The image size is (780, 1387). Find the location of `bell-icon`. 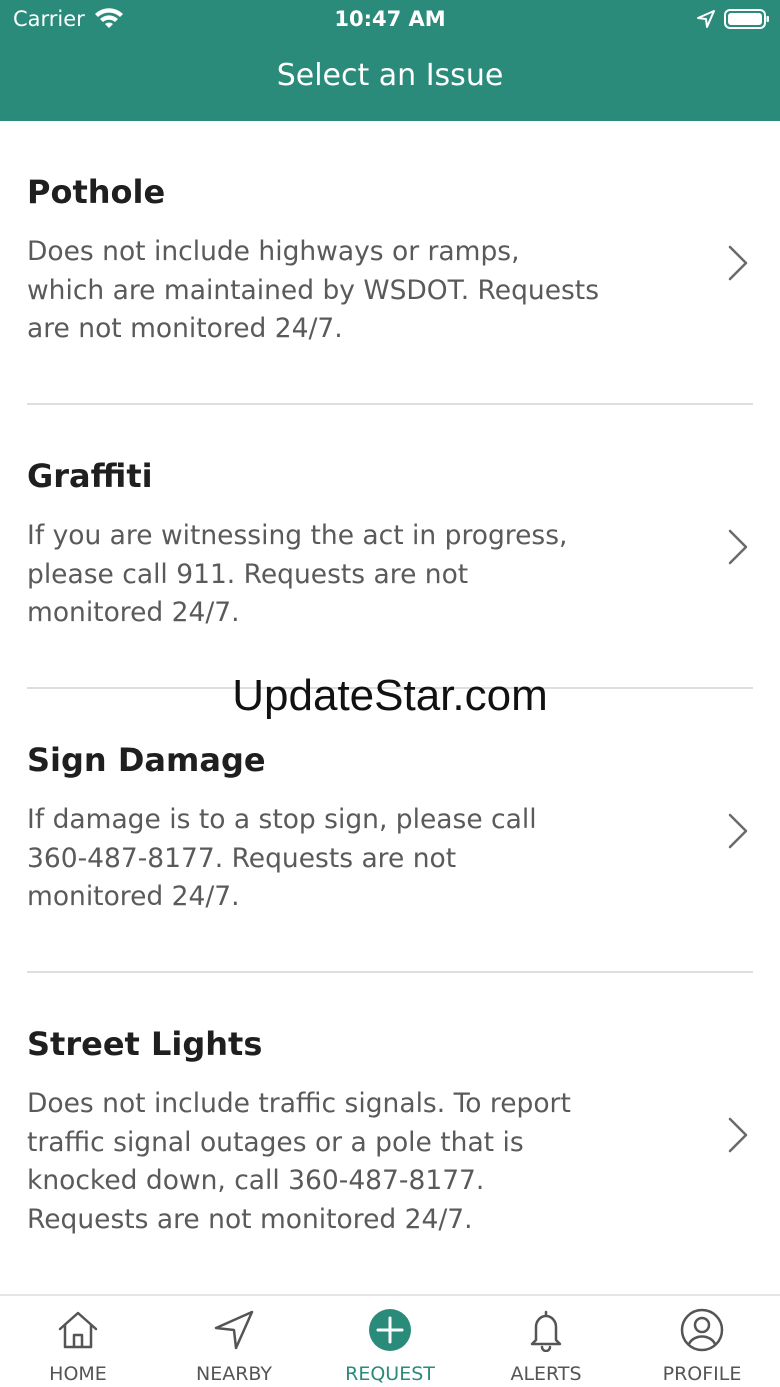

bell-icon is located at coordinates (546, 1331).